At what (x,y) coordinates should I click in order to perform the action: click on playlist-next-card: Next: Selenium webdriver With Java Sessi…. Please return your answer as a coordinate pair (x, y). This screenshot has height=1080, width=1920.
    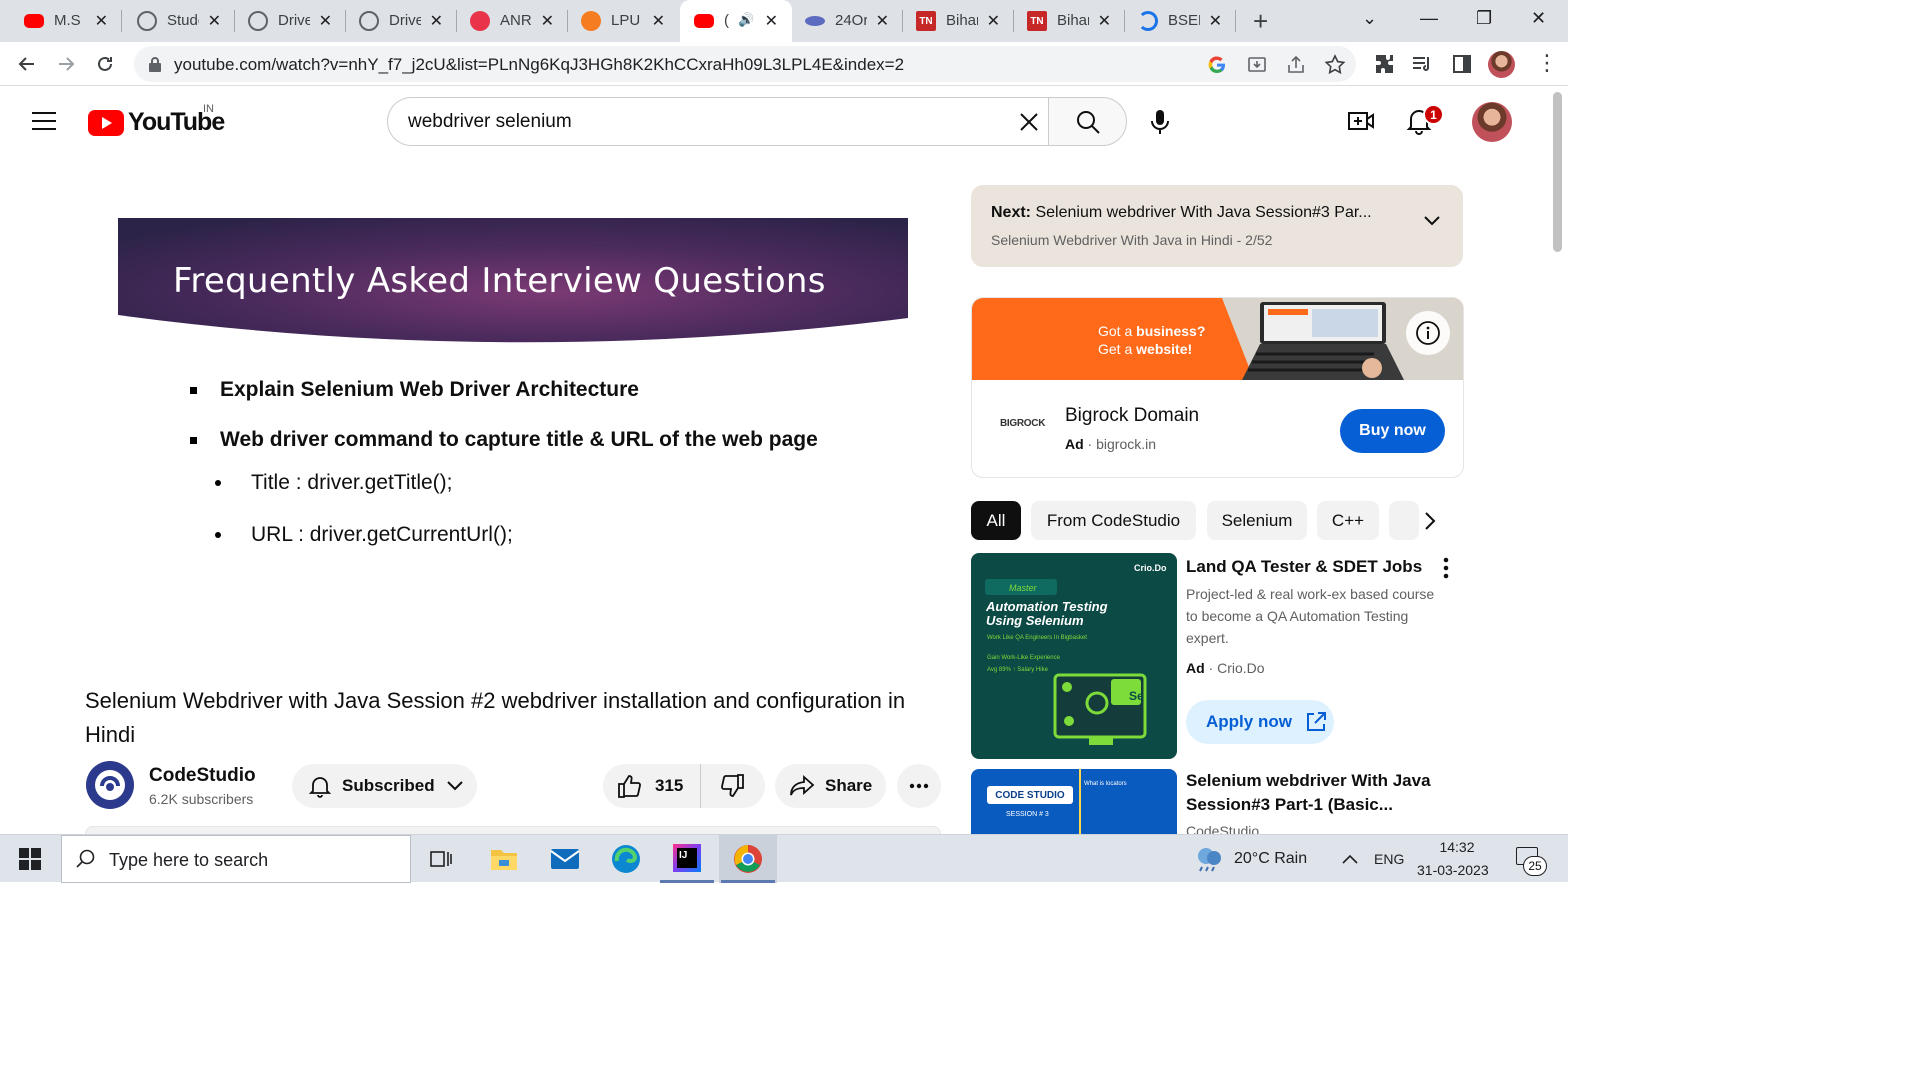
    Looking at the image, I should click on (1217, 226).